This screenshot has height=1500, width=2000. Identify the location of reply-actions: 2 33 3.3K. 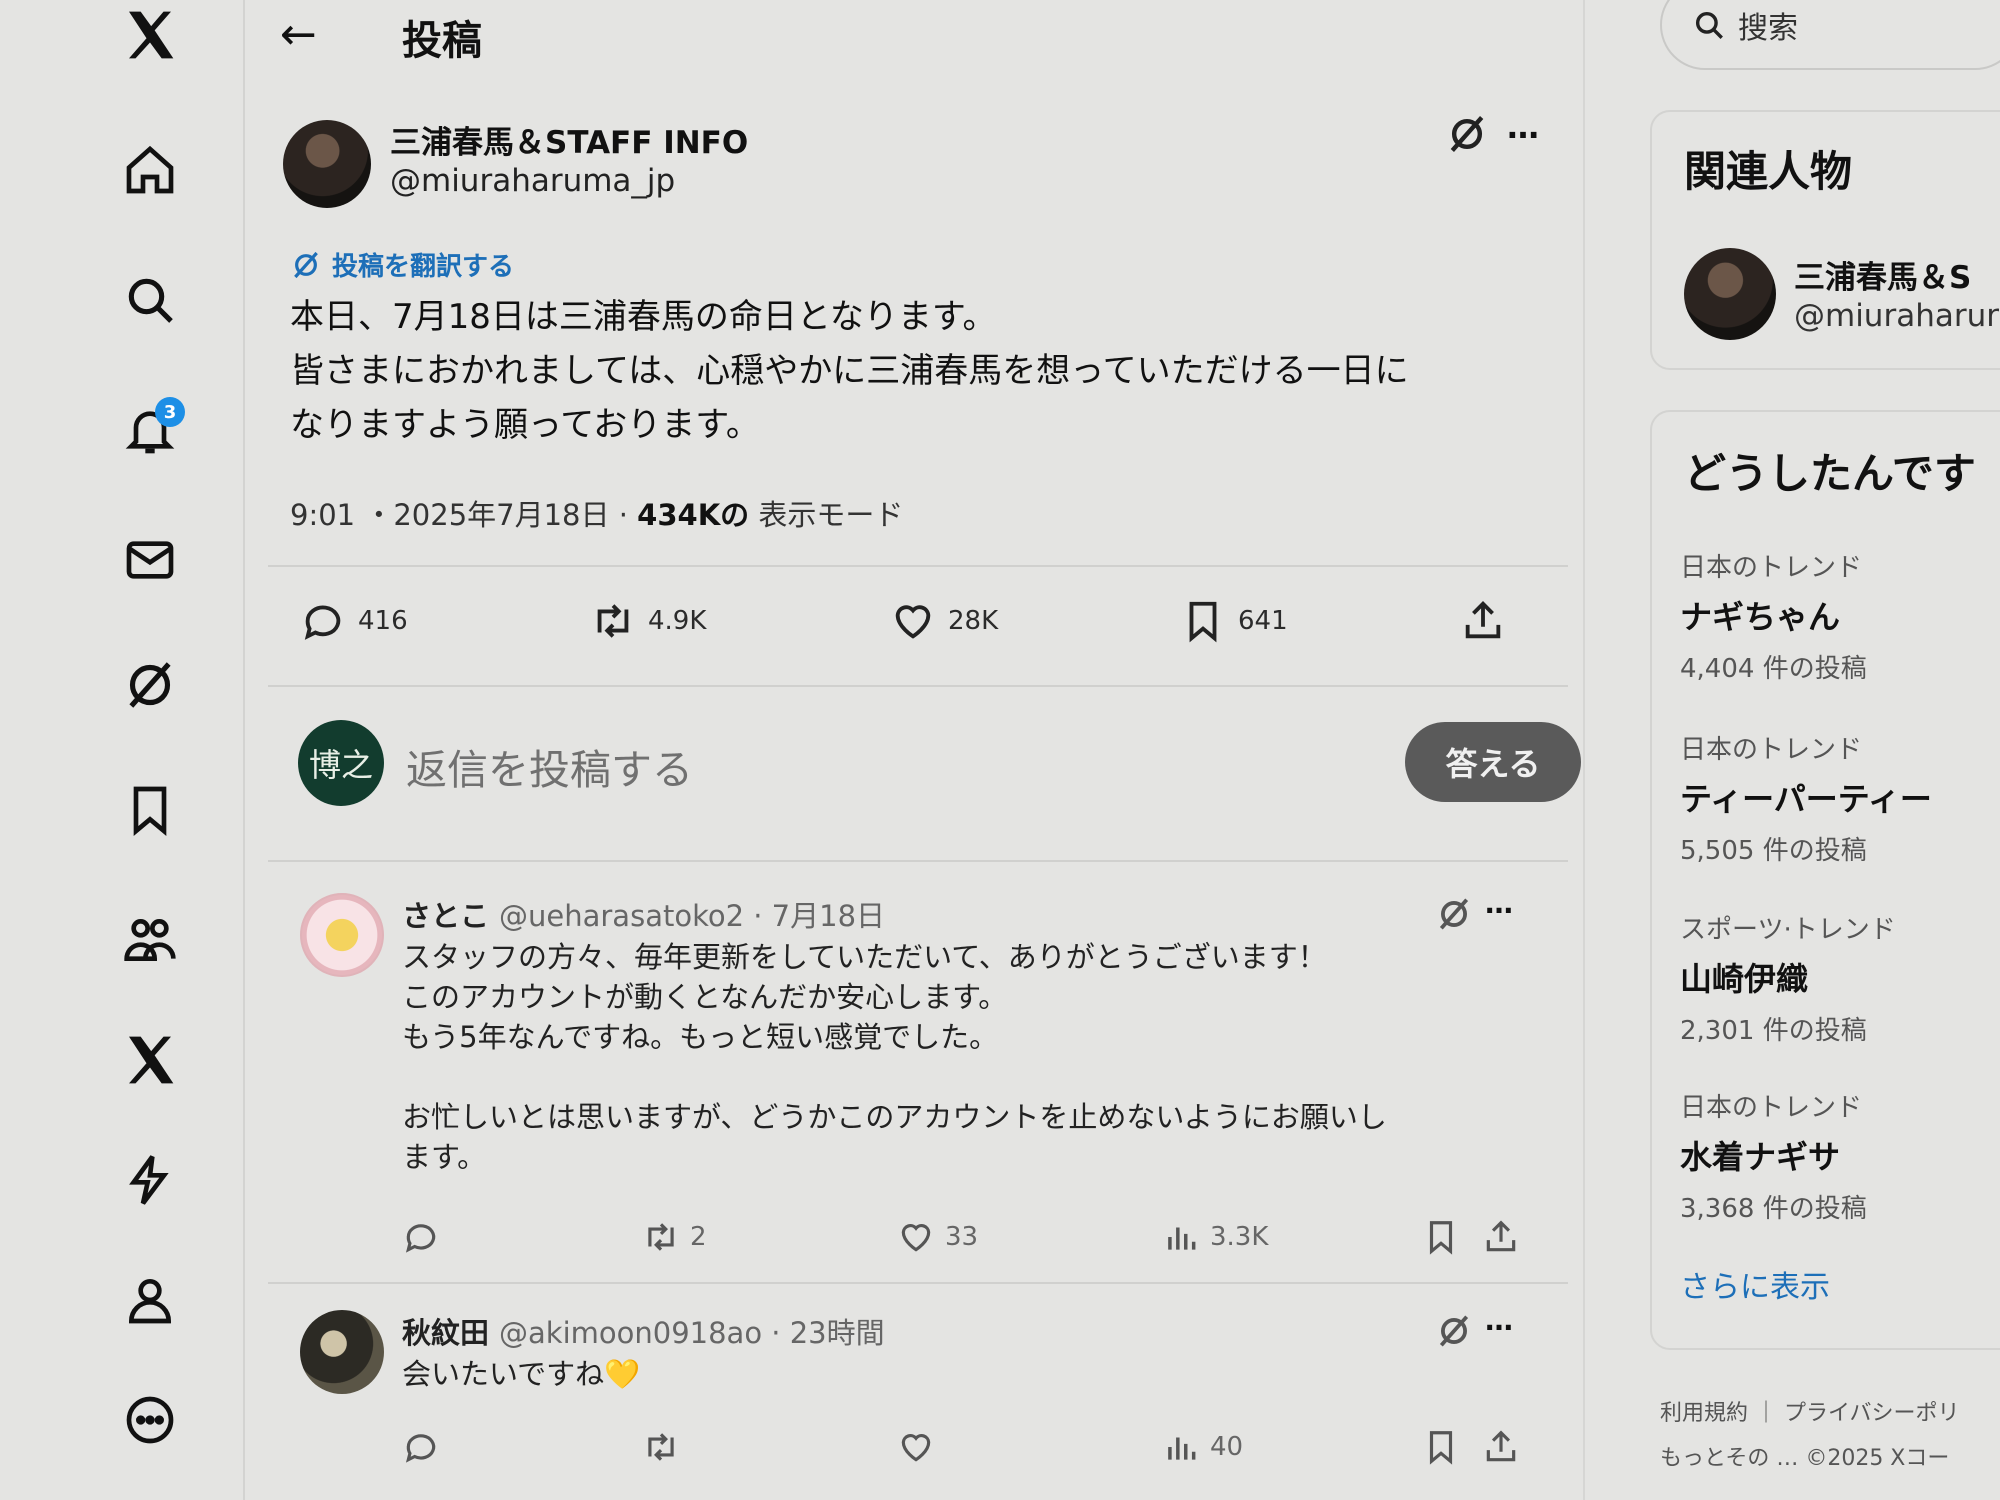
(959, 1241).